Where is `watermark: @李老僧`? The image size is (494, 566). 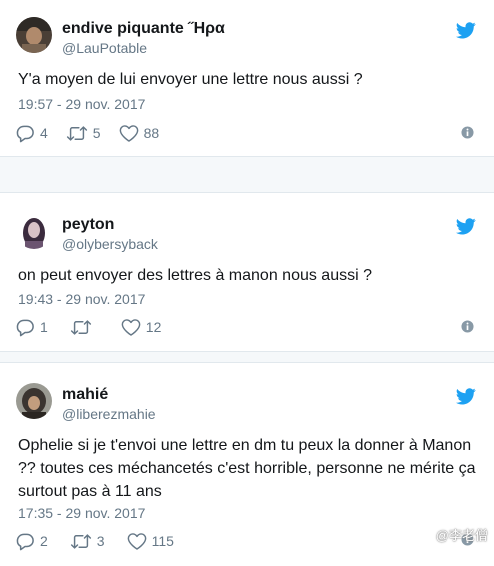 watermark: @李老僧 is located at coordinates (451, 534).